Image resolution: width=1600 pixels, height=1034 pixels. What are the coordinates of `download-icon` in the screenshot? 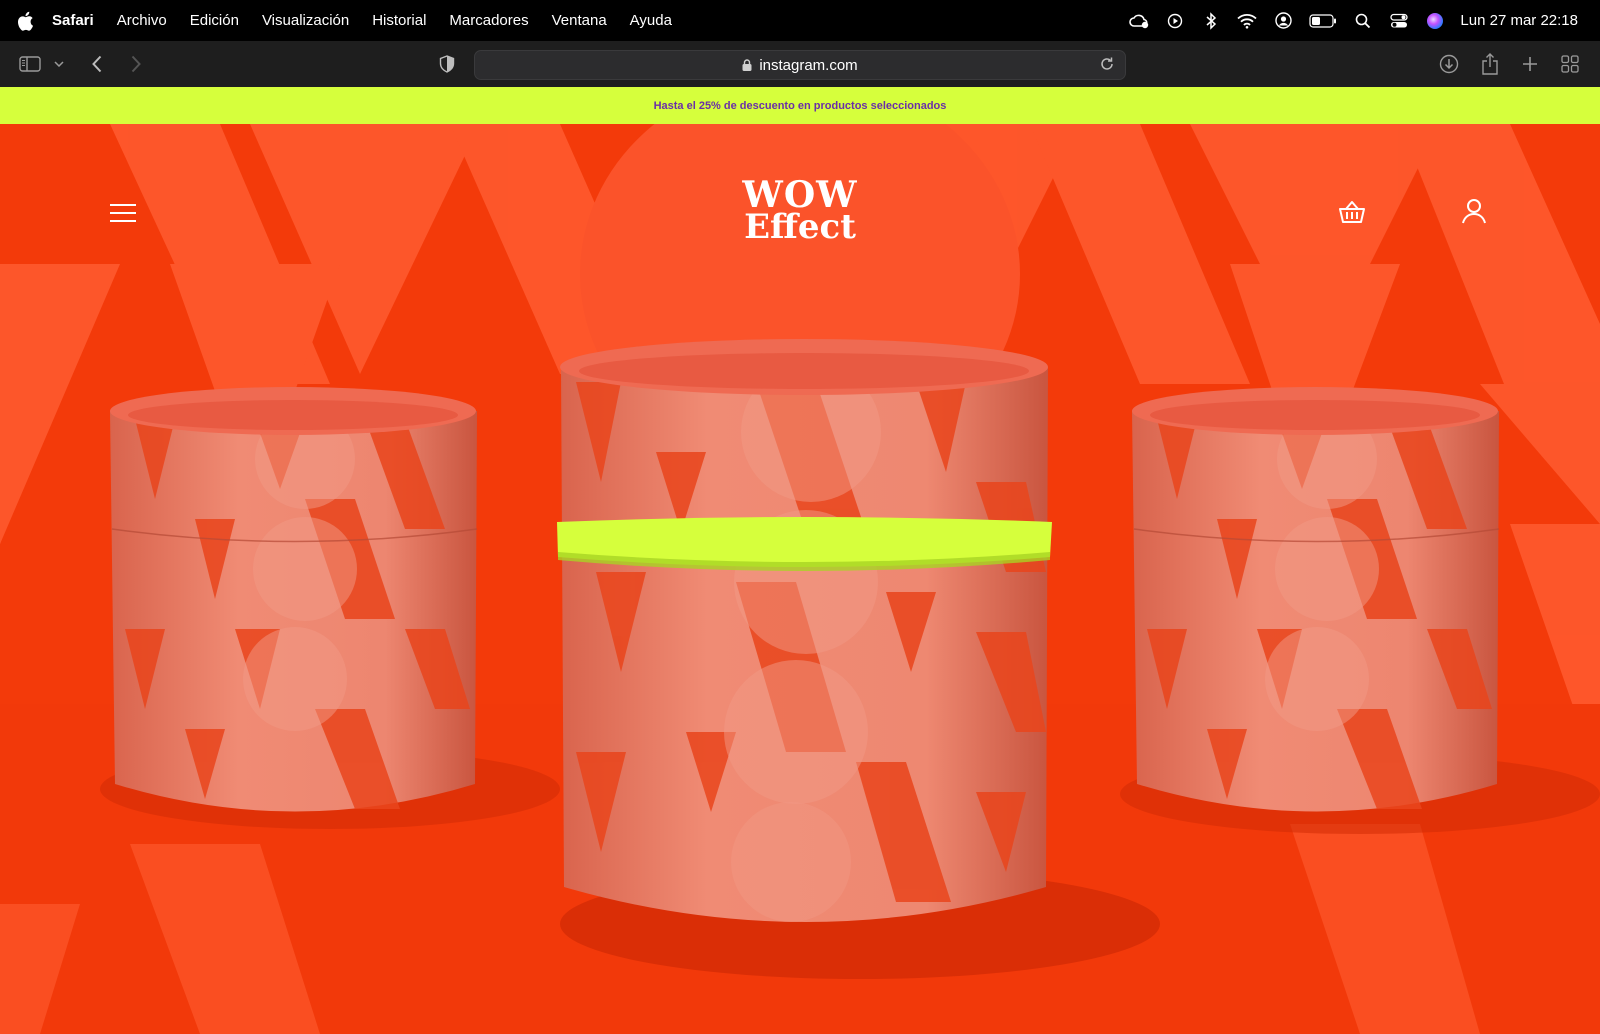 It's located at (1449, 64).